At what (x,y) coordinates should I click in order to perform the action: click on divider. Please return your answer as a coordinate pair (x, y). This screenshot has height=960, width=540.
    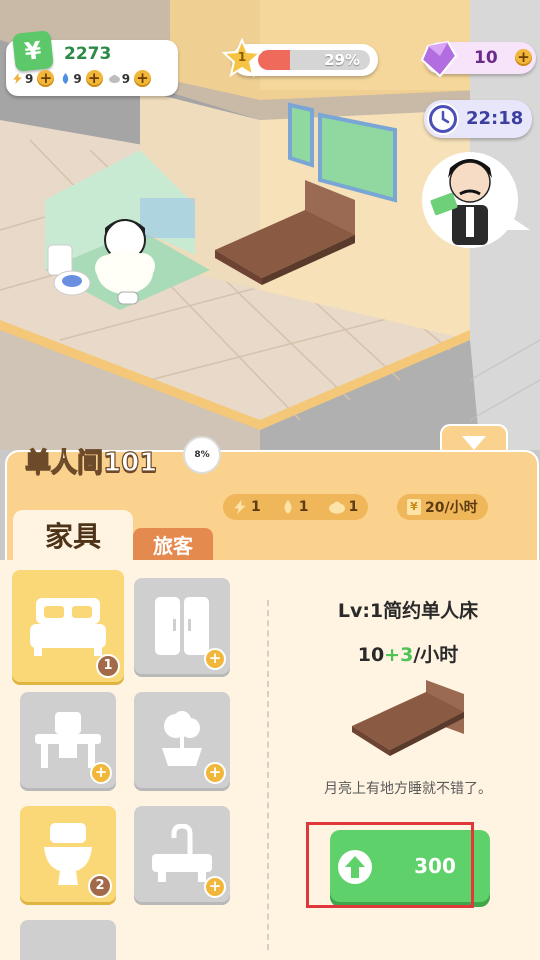
    Looking at the image, I should click on (268, 775).